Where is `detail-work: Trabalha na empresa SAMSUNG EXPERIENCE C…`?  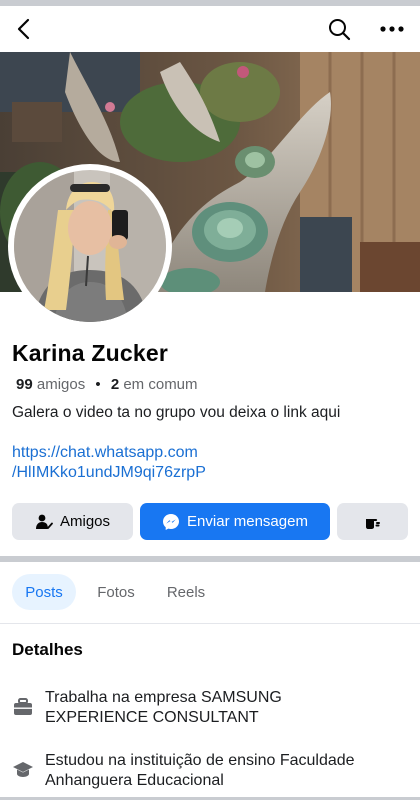 detail-work: Trabalha na empresa SAMSUNG EXPERIENCE C… is located at coordinates (212, 710).